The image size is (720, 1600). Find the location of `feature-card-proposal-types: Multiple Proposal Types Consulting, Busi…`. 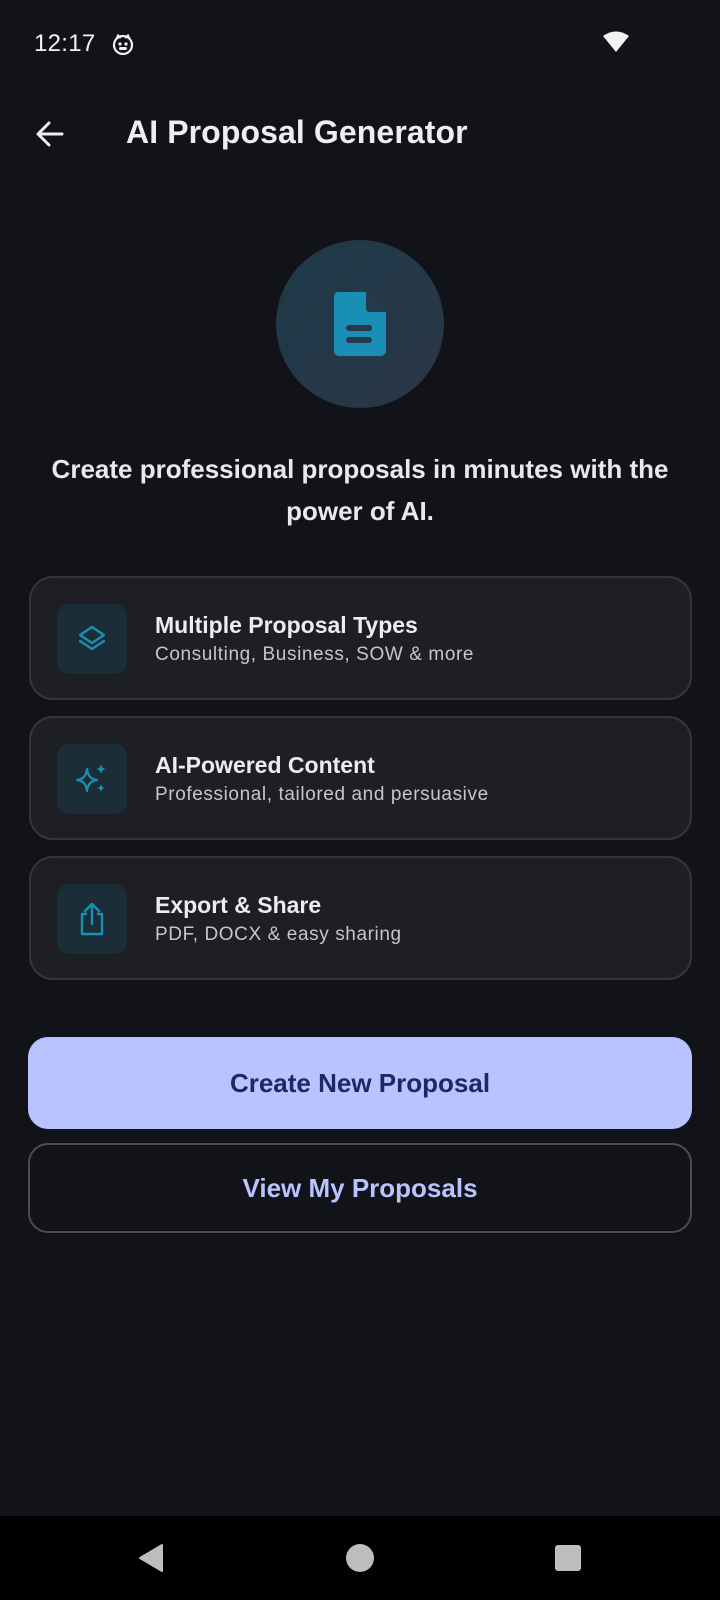

feature-card-proposal-types: Multiple Proposal Types Consulting, Busi… is located at coordinates (360, 638).